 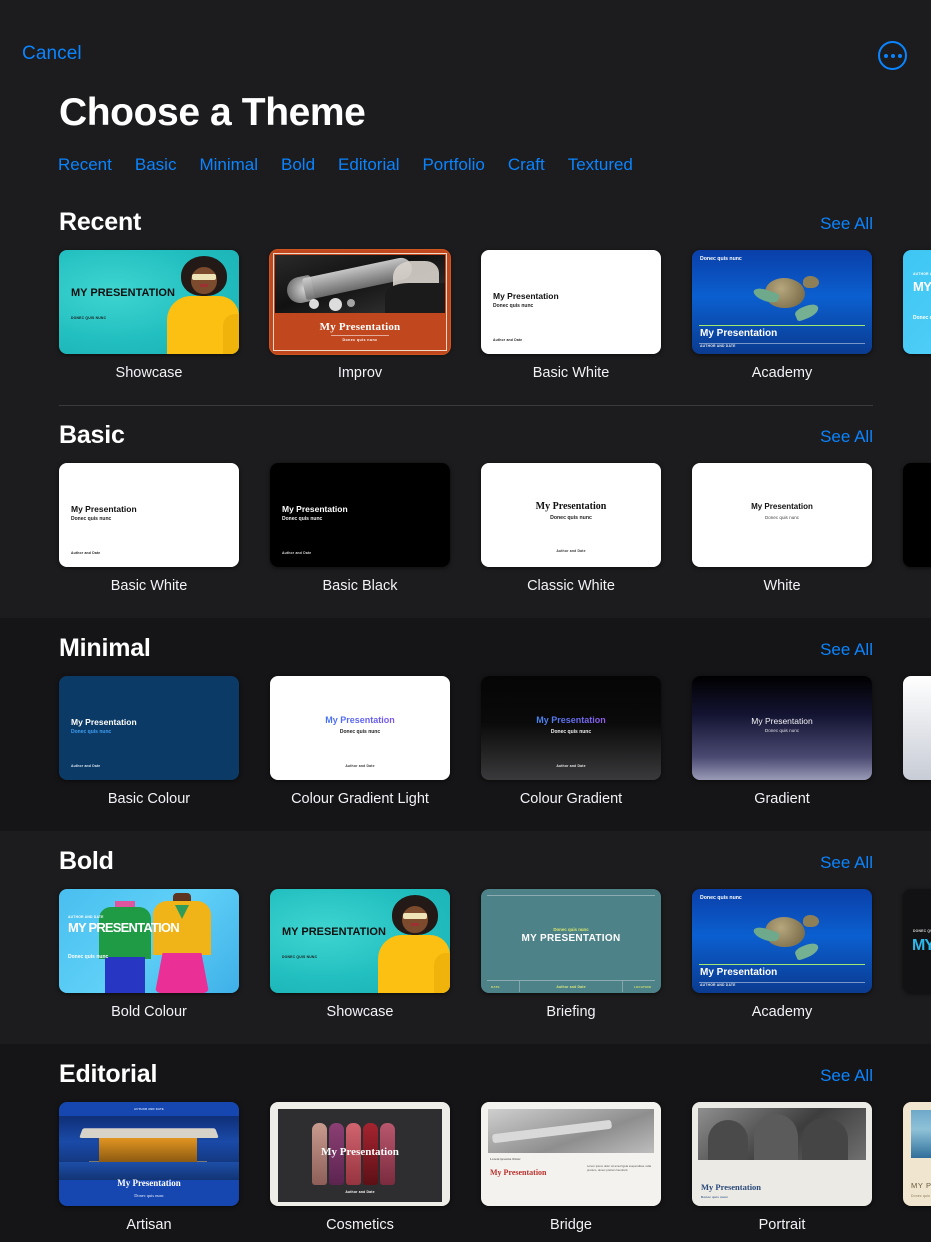 I want to click on theme-card-vintage-peek: MY PRESENTATION Donec quis nunc Vintage, so click(x=917, y=1167).